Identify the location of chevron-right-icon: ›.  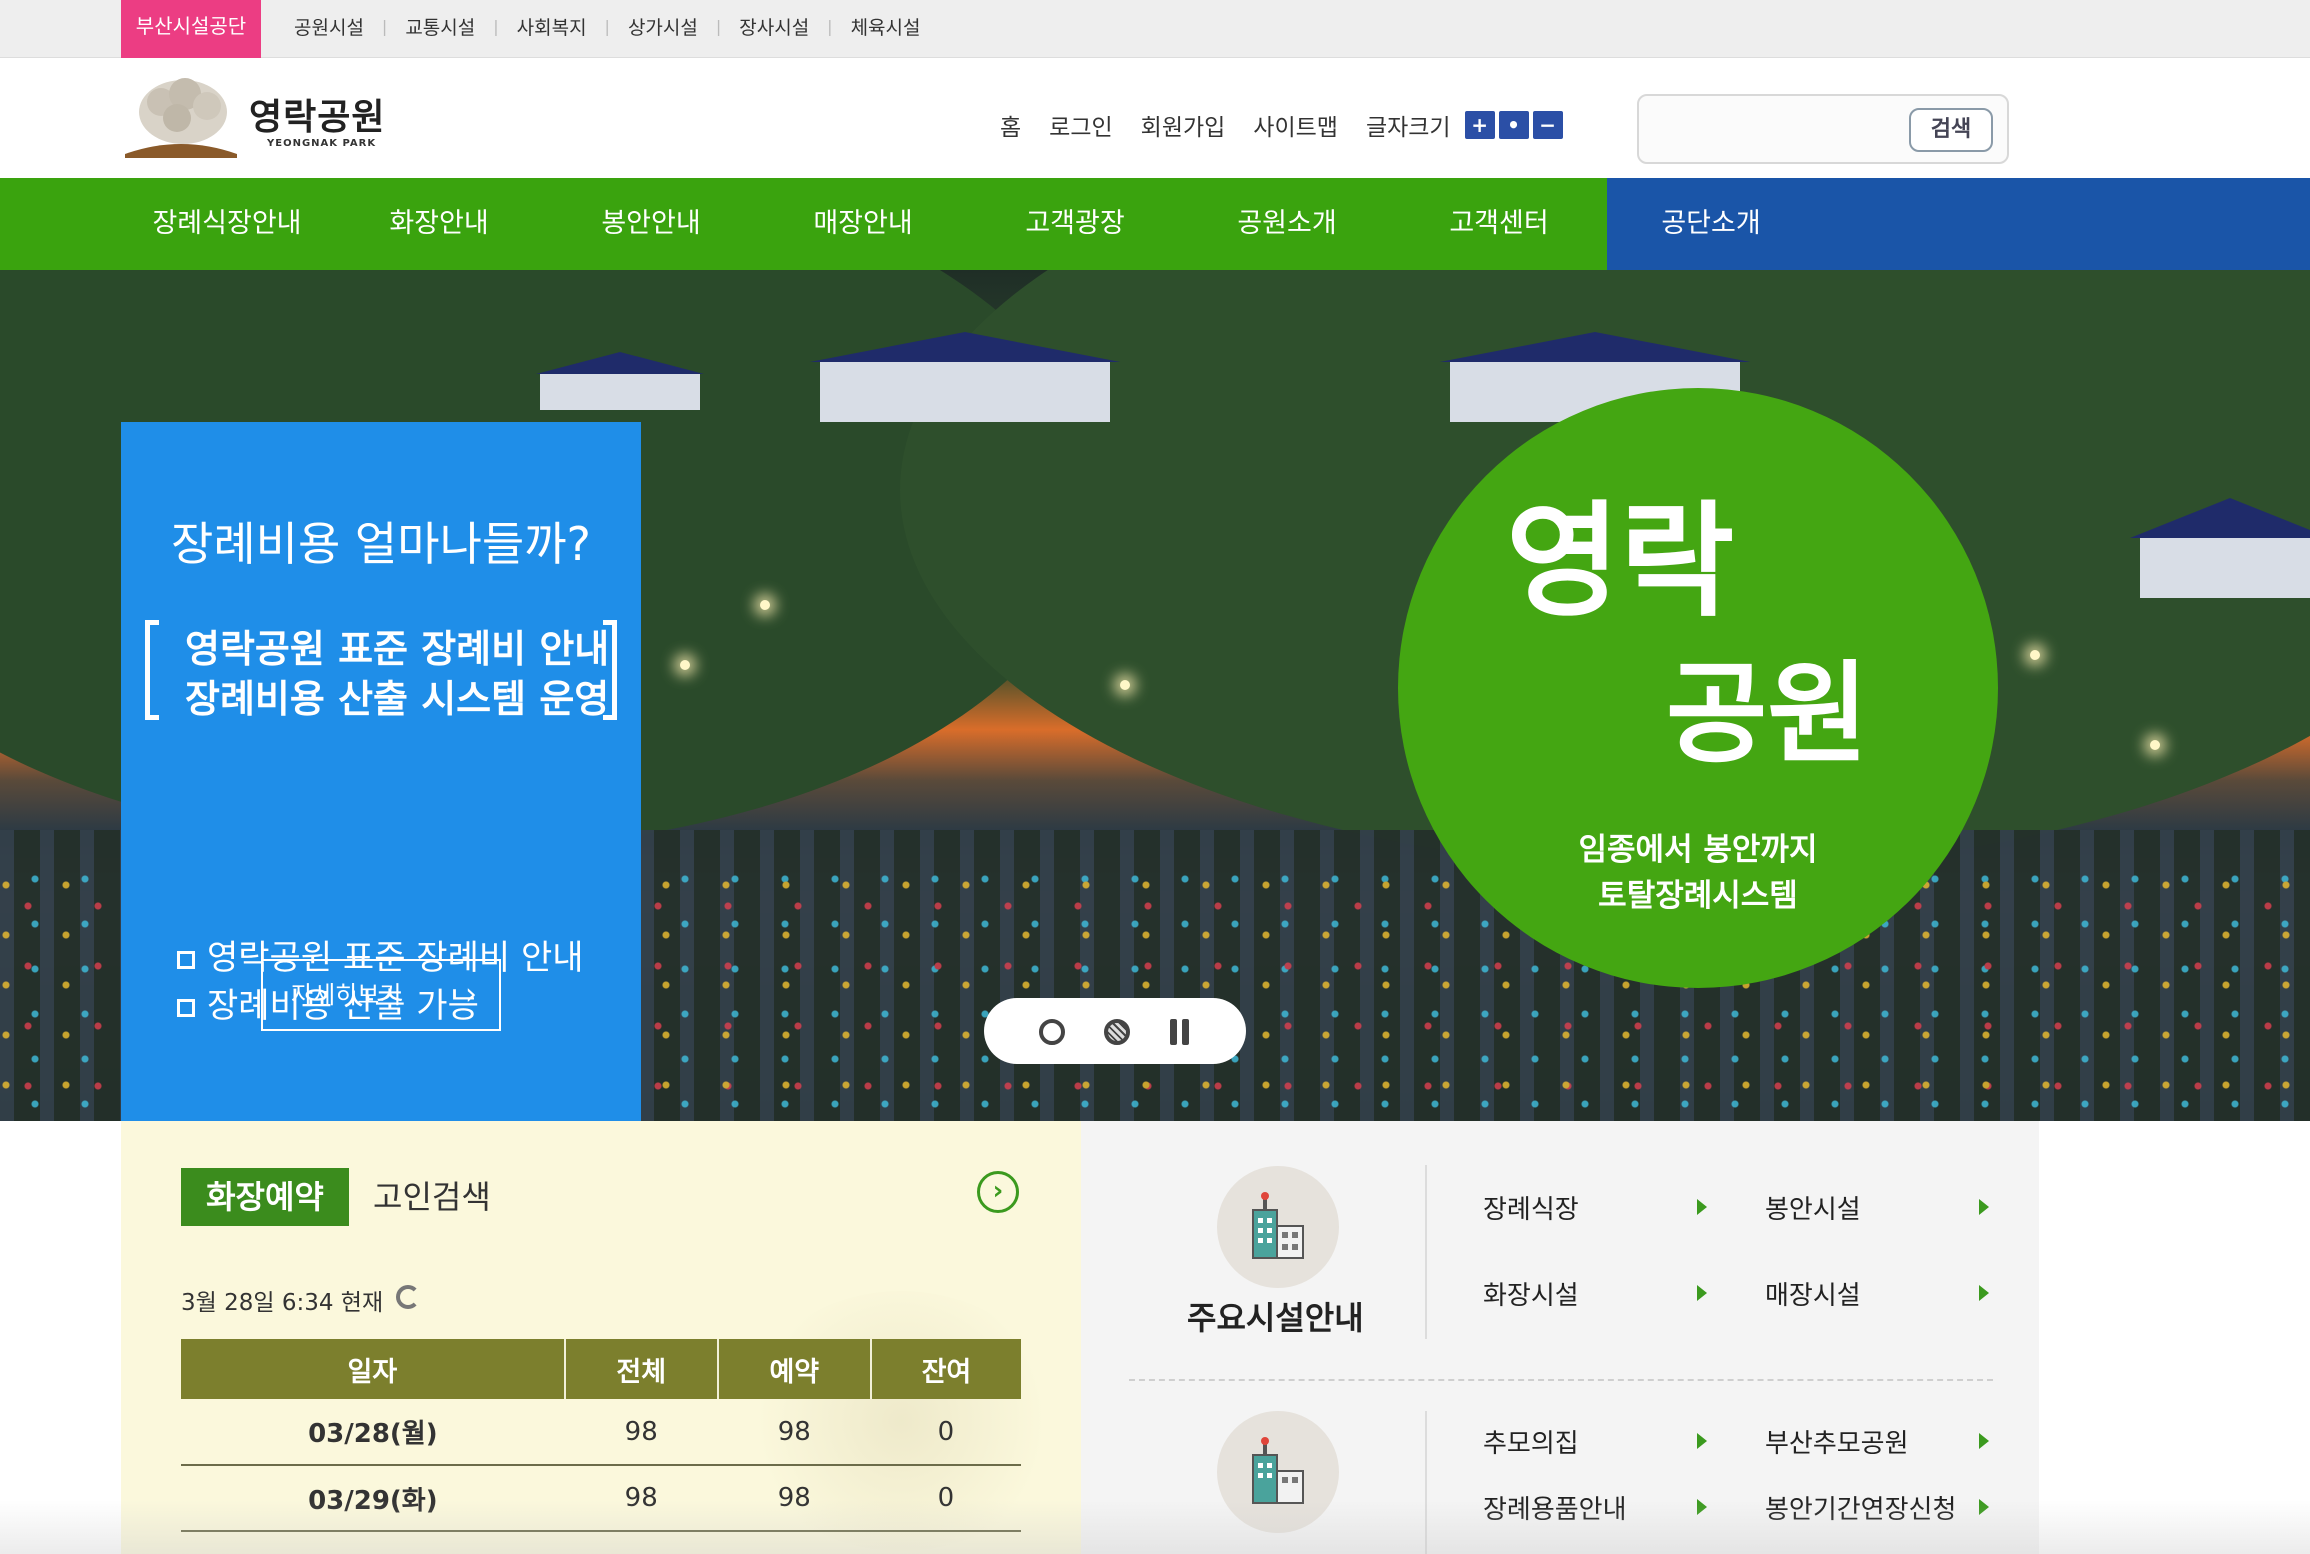
(471, 994).